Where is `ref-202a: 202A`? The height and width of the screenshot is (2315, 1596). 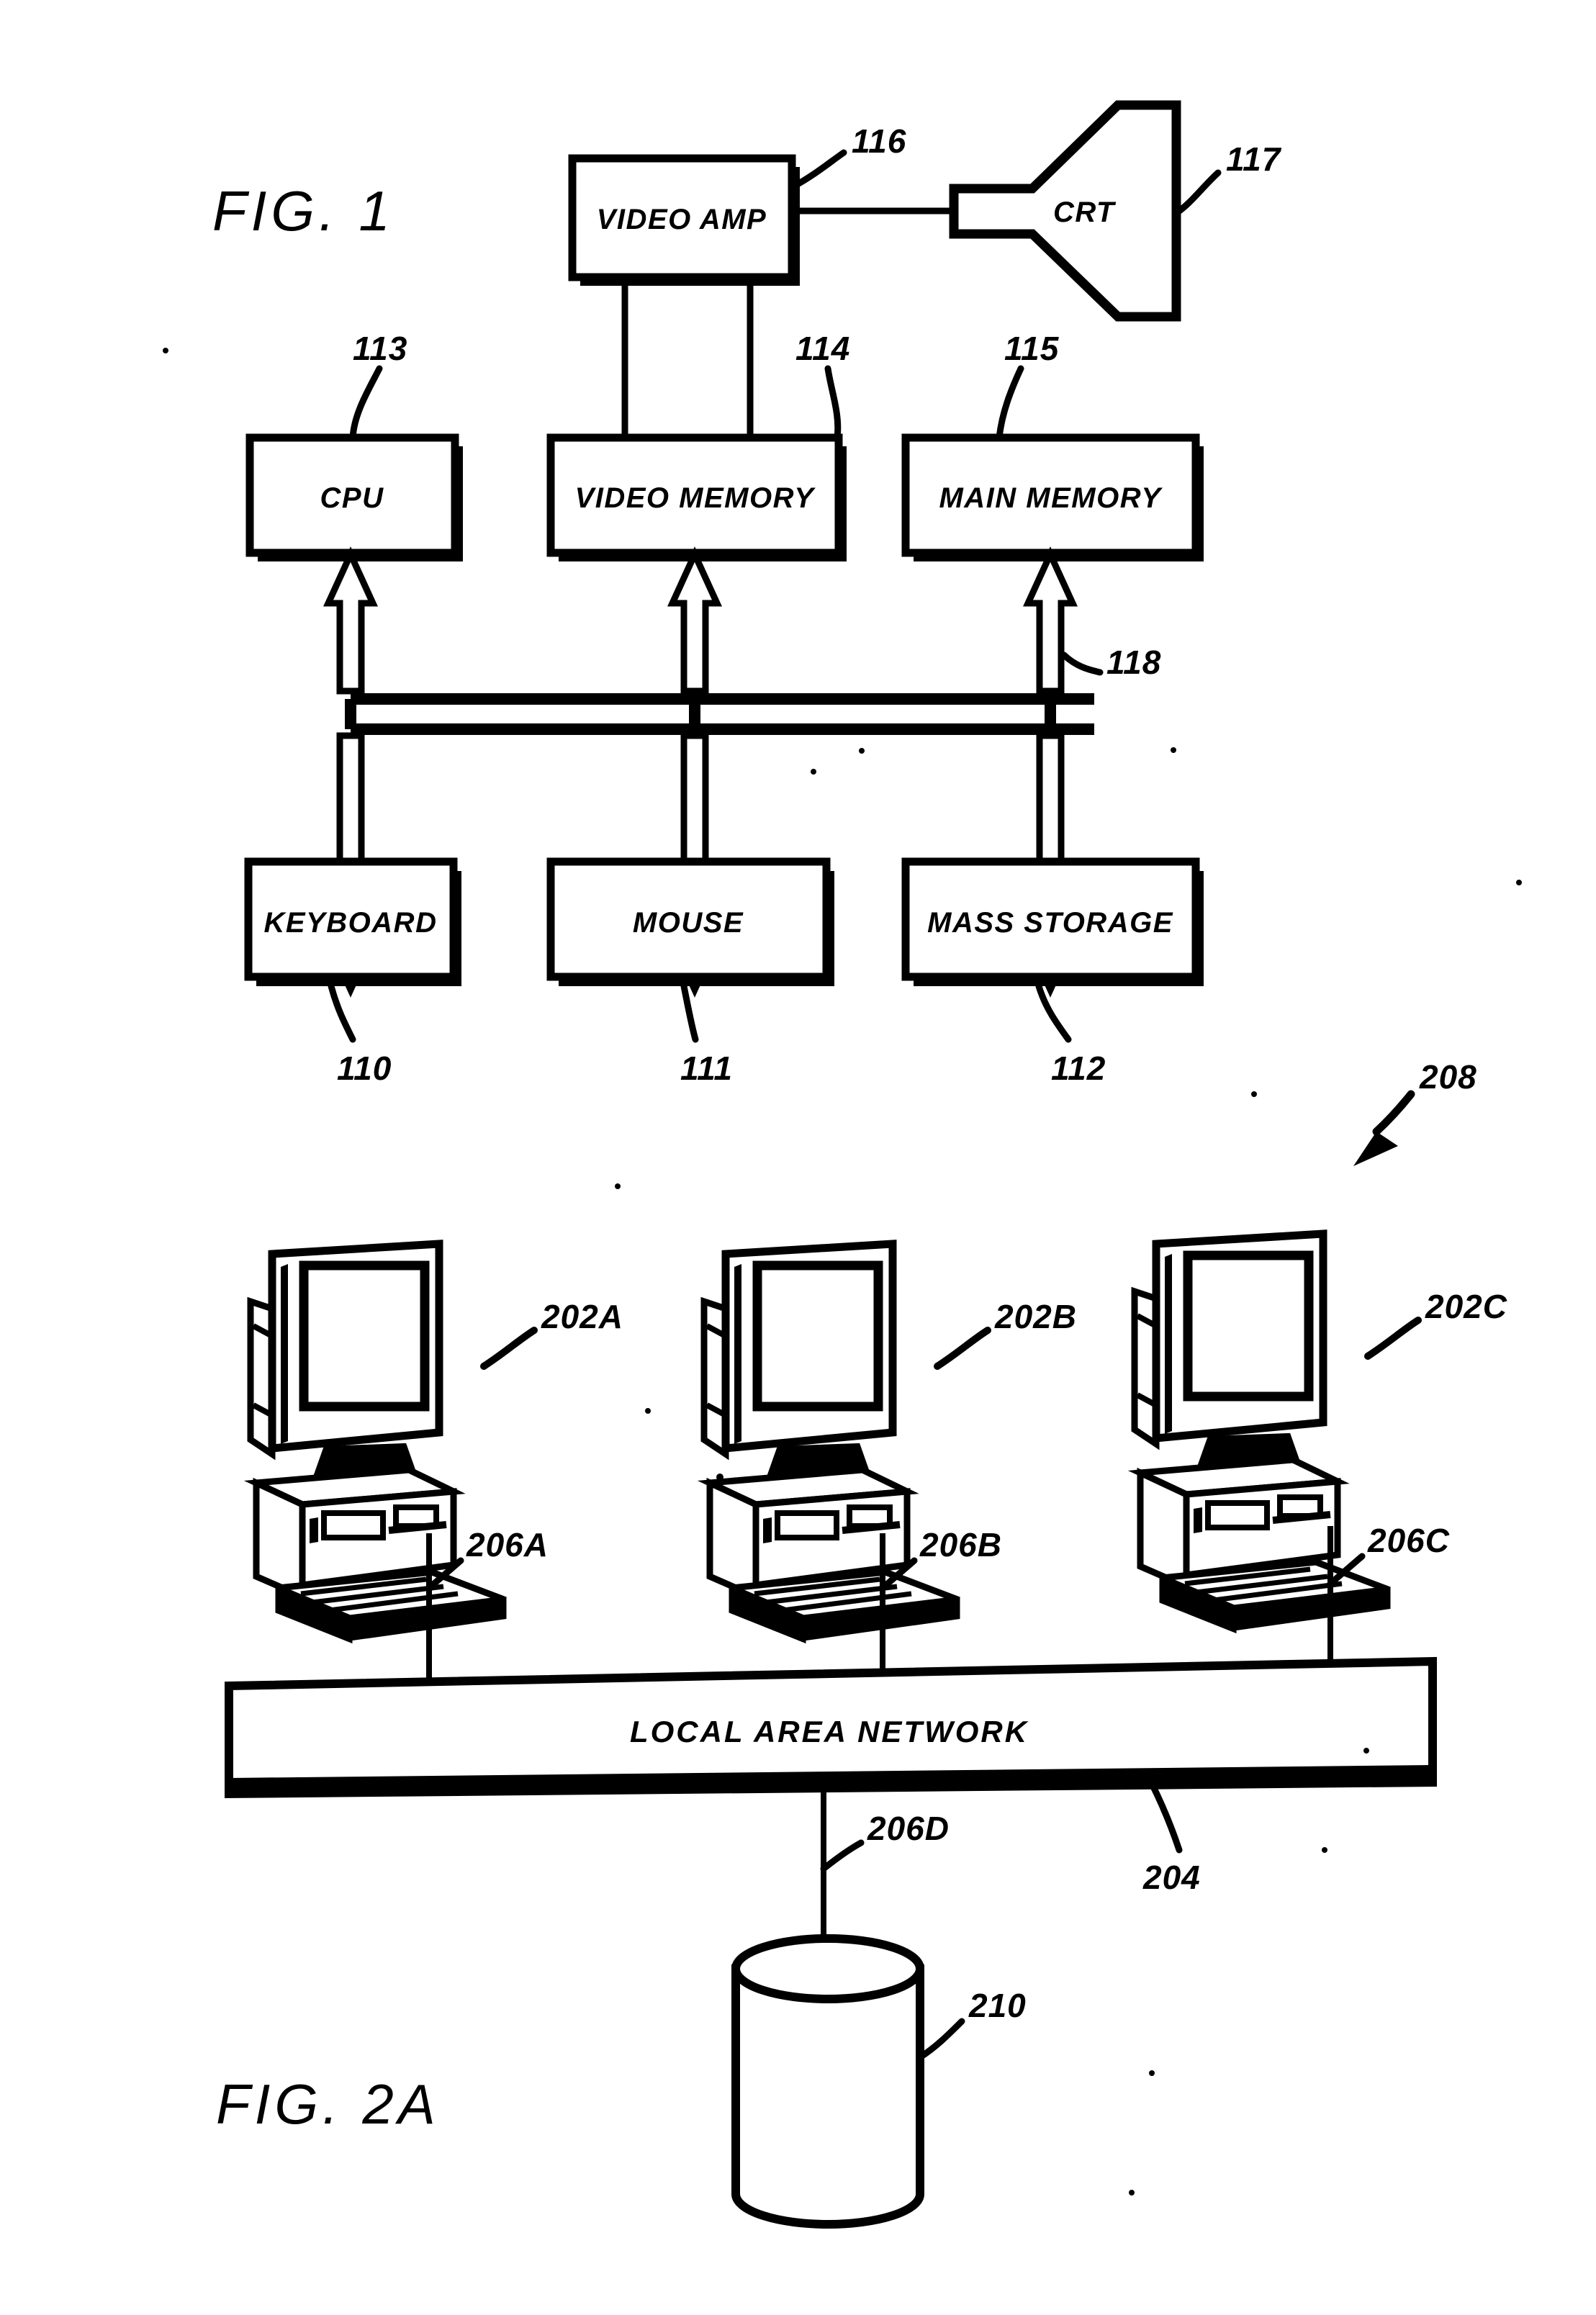 ref-202a: 202A is located at coordinates (582, 1316).